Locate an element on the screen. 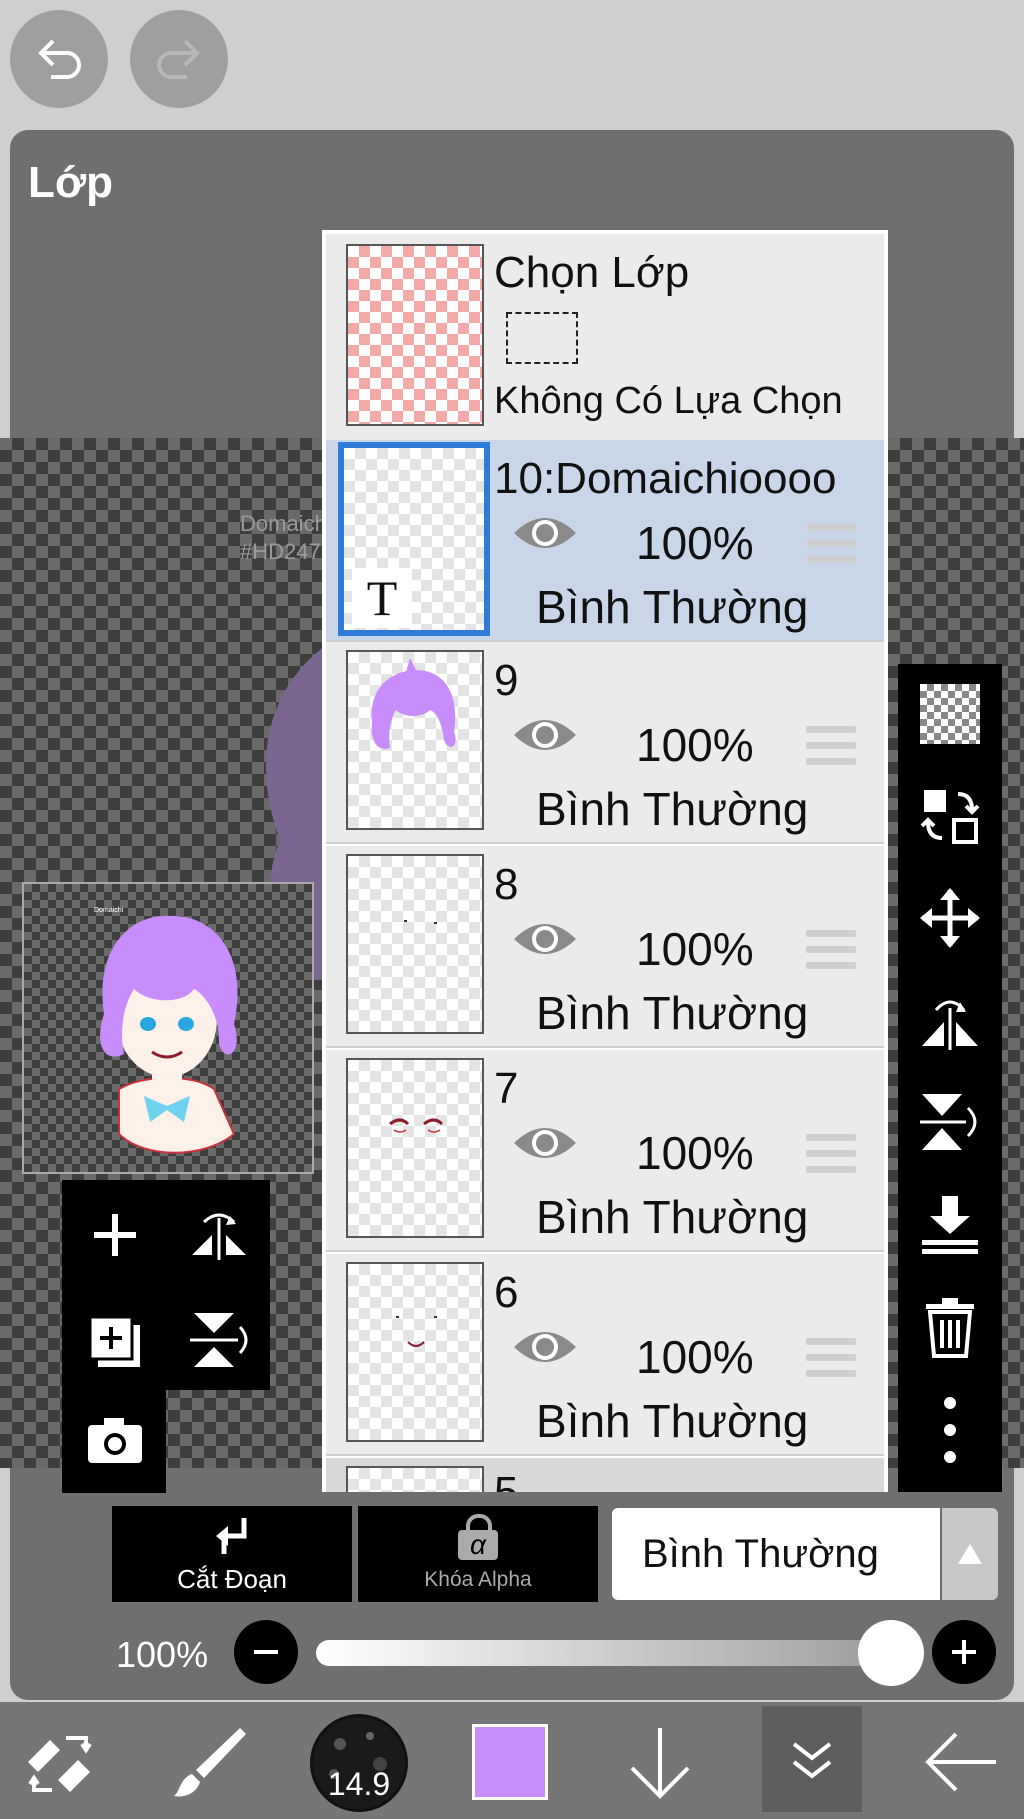 Image resolution: width=1024 pixels, height=1819 pixels. color-swatch is located at coordinates (510, 1762).